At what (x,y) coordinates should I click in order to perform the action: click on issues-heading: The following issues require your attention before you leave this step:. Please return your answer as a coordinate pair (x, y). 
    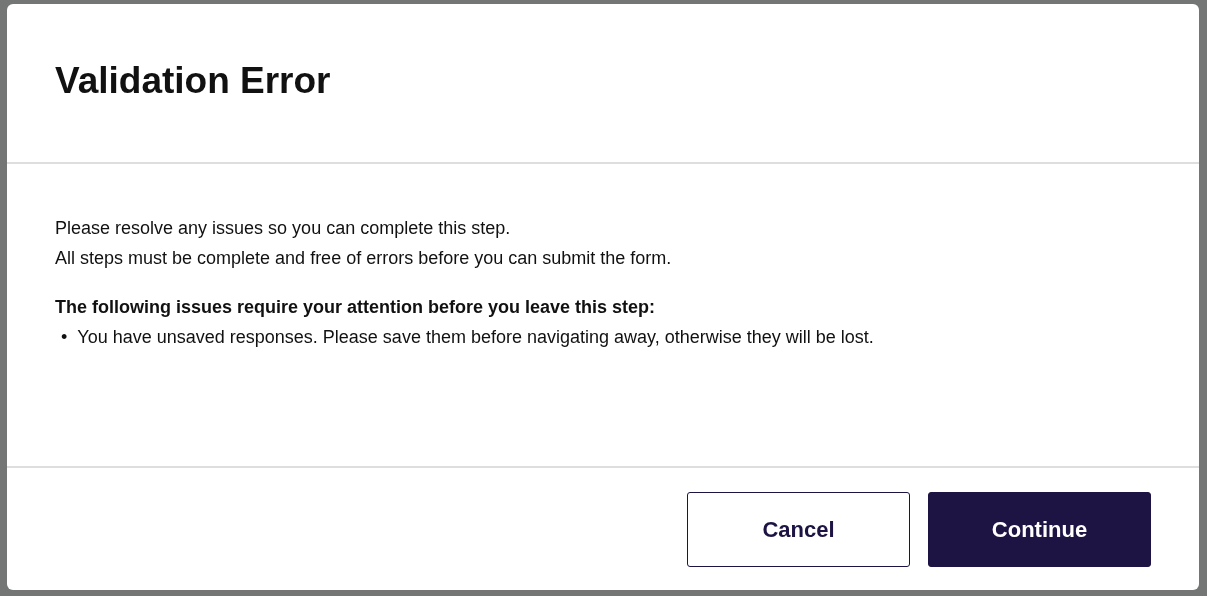
    Looking at the image, I should click on (356, 307).